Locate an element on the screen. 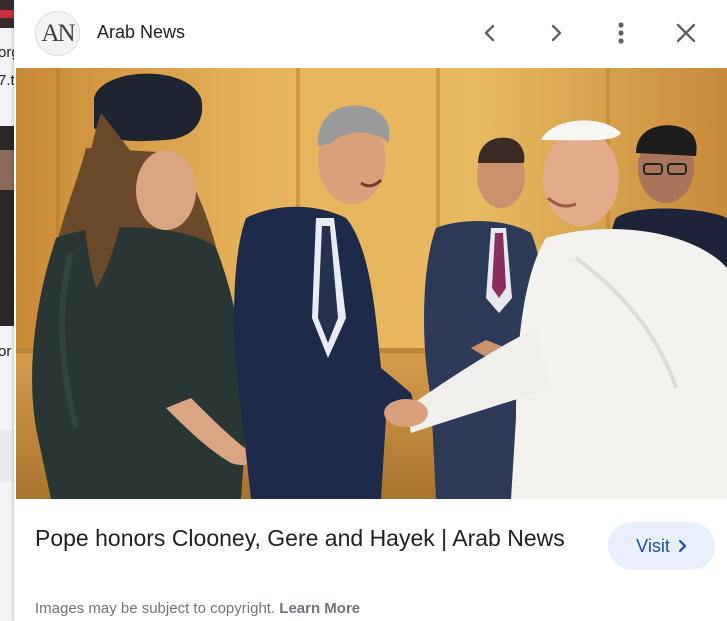  background-page: org 7.t or is located at coordinates (7, 310).